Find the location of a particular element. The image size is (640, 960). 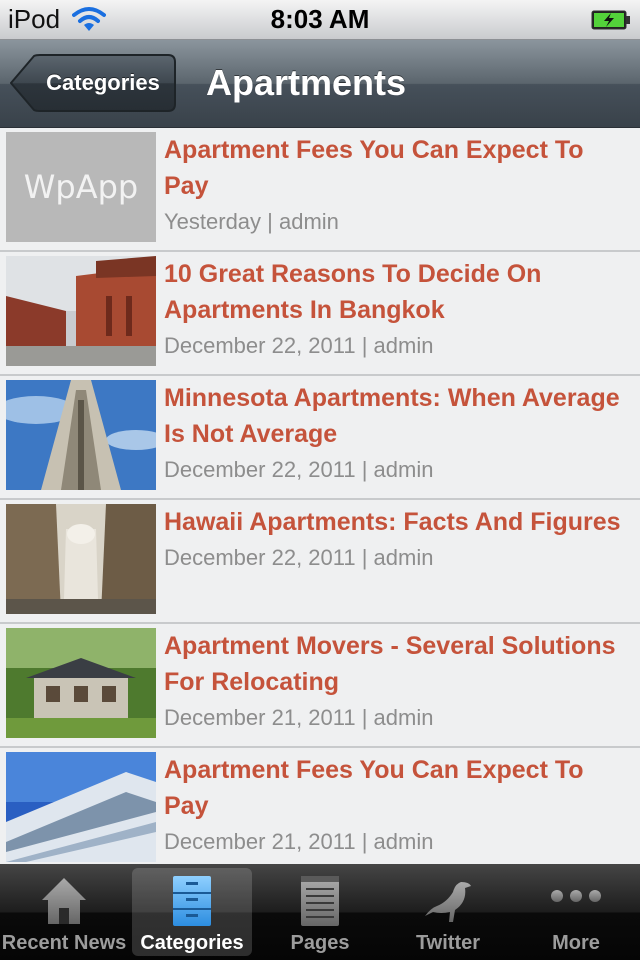

ellipsis-icon is located at coordinates (576, 900).